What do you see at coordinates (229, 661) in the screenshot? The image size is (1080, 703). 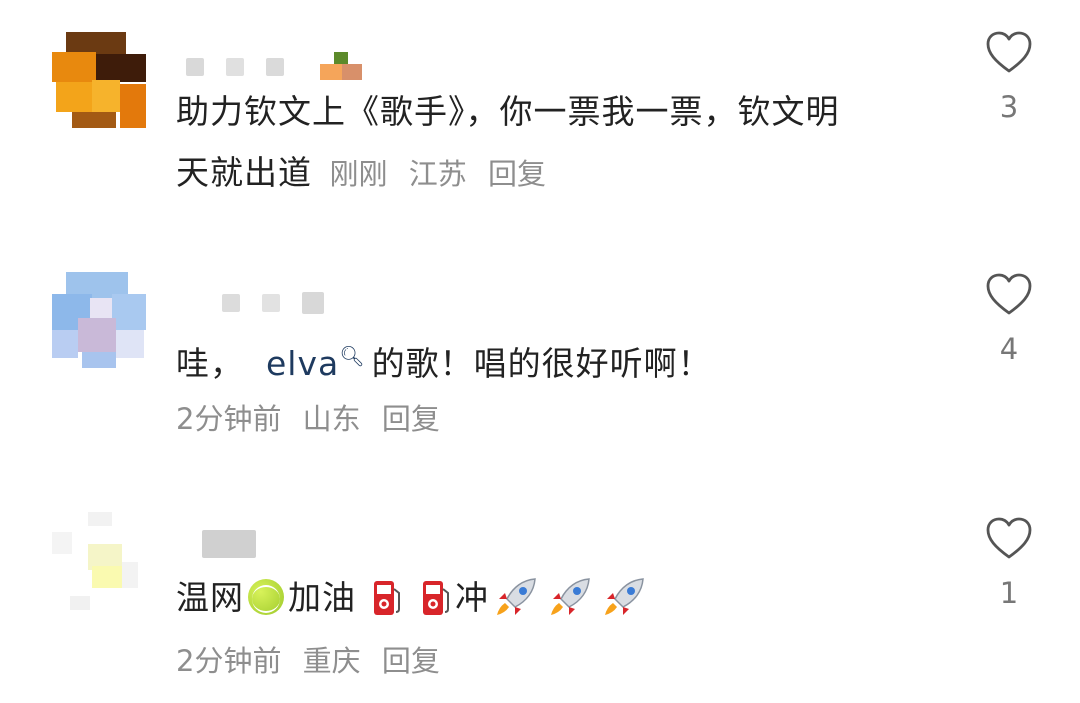 I see `comment-time: 2分钟前` at bounding box center [229, 661].